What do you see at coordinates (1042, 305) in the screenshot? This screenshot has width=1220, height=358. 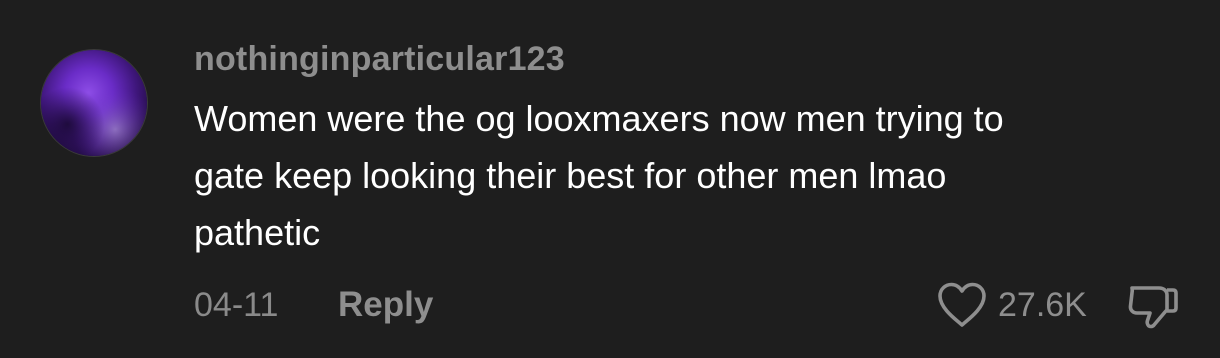 I see `like-count: 27.6K` at bounding box center [1042, 305].